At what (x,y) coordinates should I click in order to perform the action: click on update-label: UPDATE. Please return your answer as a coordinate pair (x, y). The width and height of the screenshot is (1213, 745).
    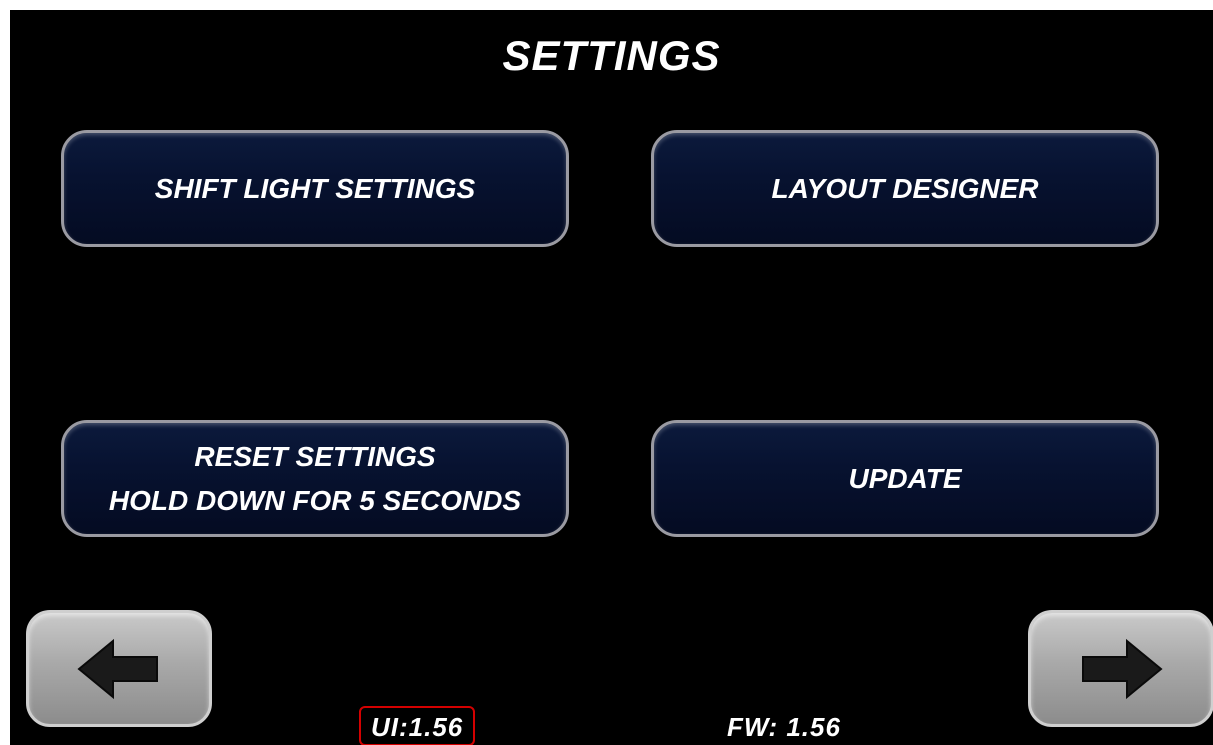
    Looking at the image, I should click on (905, 478).